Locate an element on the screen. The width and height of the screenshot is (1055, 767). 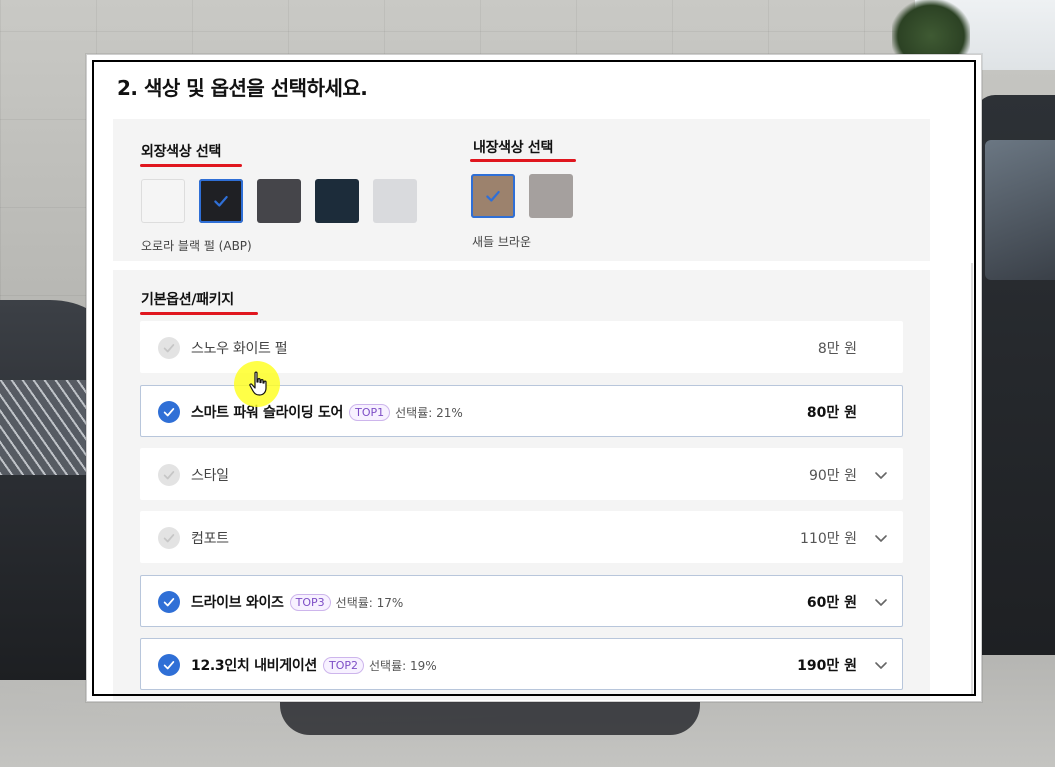
price-amount: 90 is located at coordinates (817, 476).